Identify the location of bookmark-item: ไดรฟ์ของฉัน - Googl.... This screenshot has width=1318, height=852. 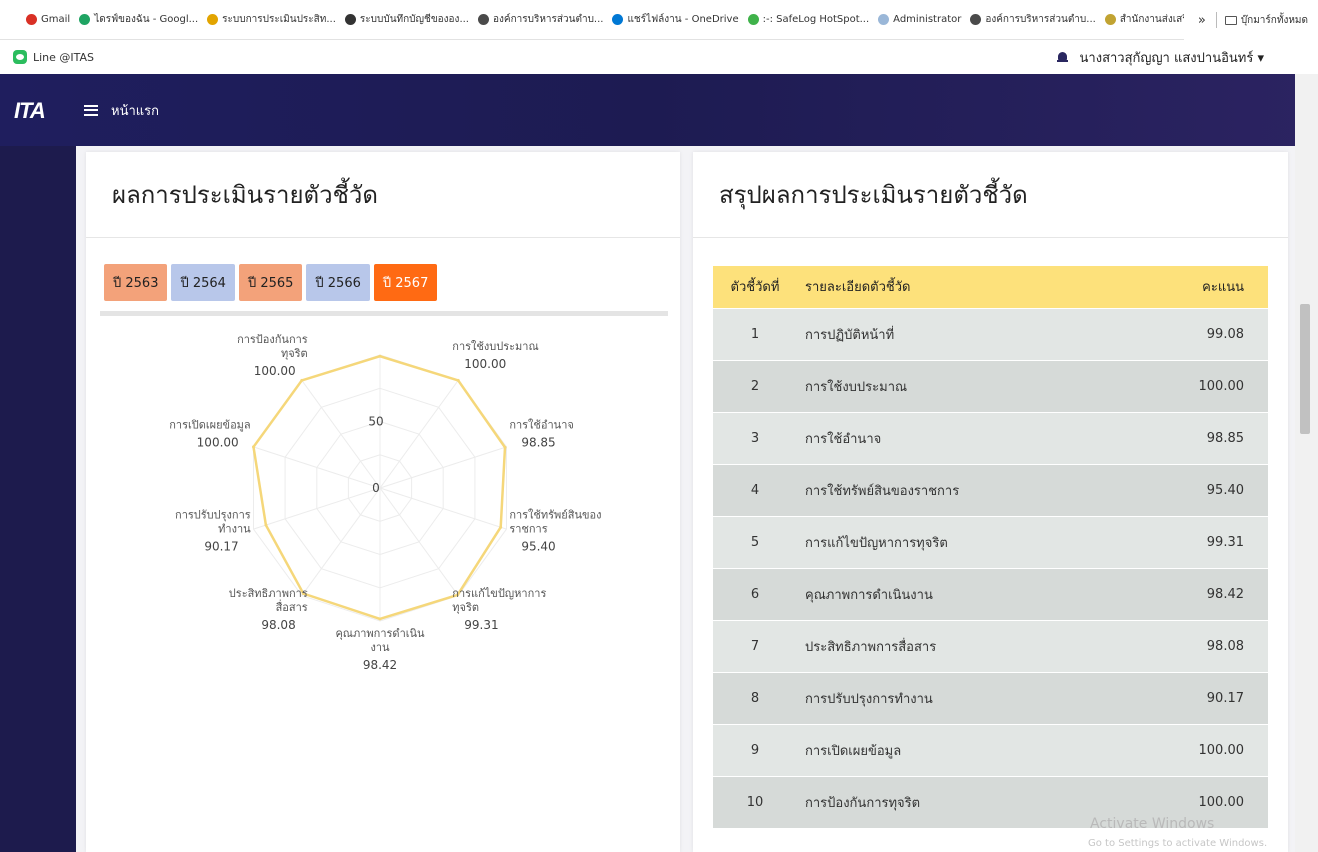
(138, 19).